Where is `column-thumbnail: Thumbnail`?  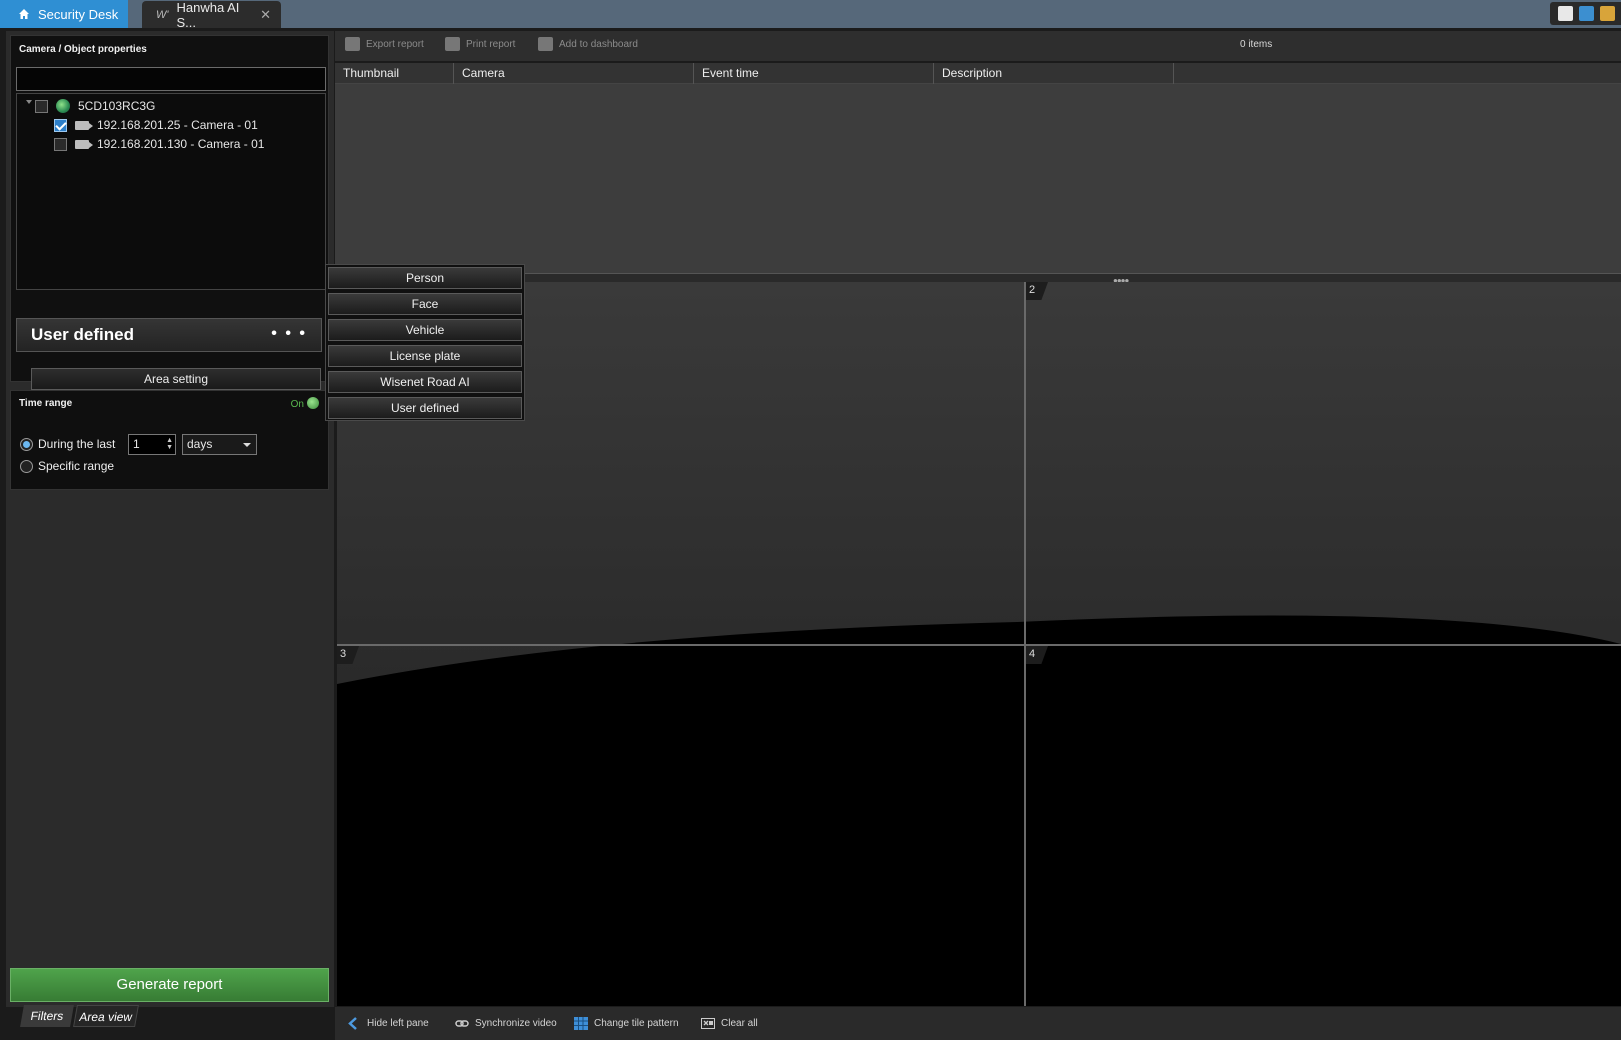 column-thumbnail: Thumbnail is located at coordinates (394, 73).